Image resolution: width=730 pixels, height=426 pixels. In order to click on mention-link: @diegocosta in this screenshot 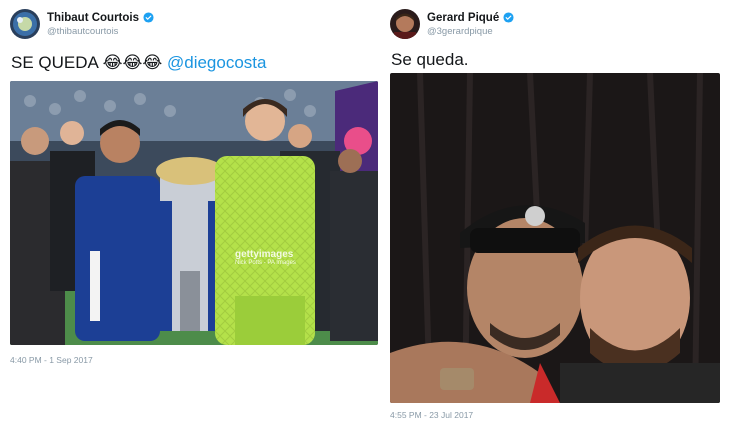, I will do `click(217, 62)`.